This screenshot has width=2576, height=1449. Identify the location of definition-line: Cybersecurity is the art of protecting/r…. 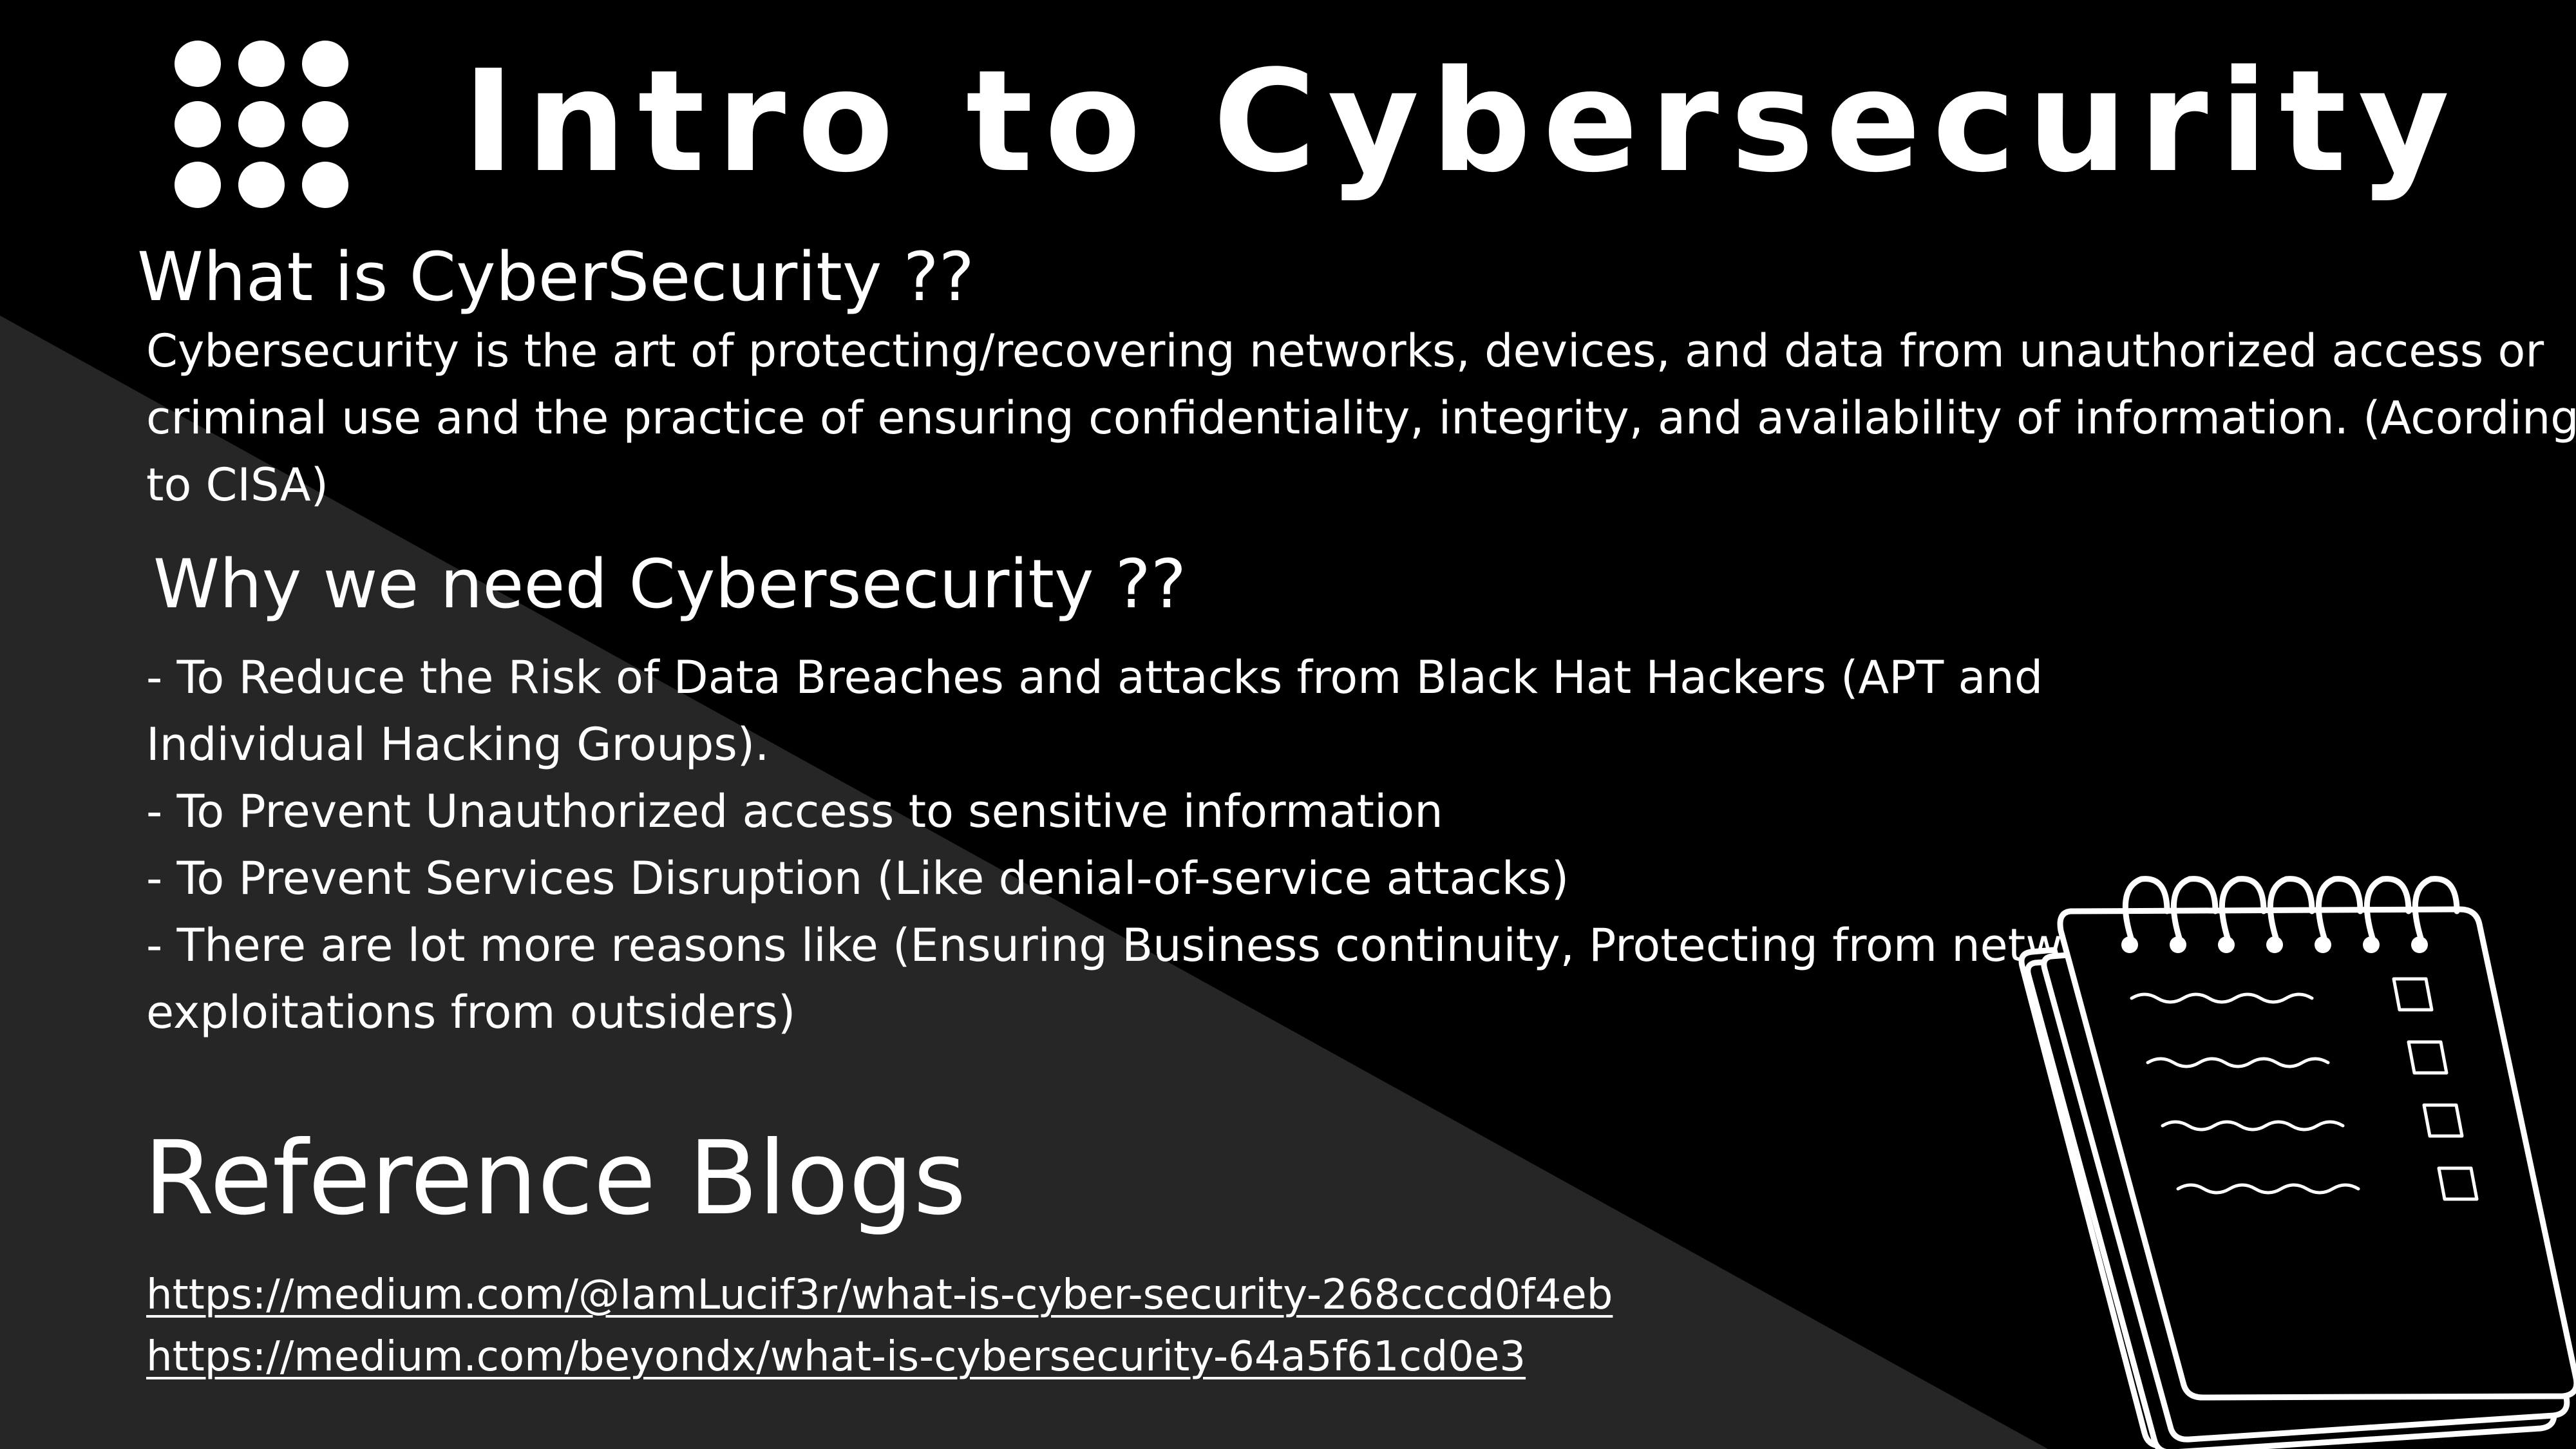
(1345, 351).